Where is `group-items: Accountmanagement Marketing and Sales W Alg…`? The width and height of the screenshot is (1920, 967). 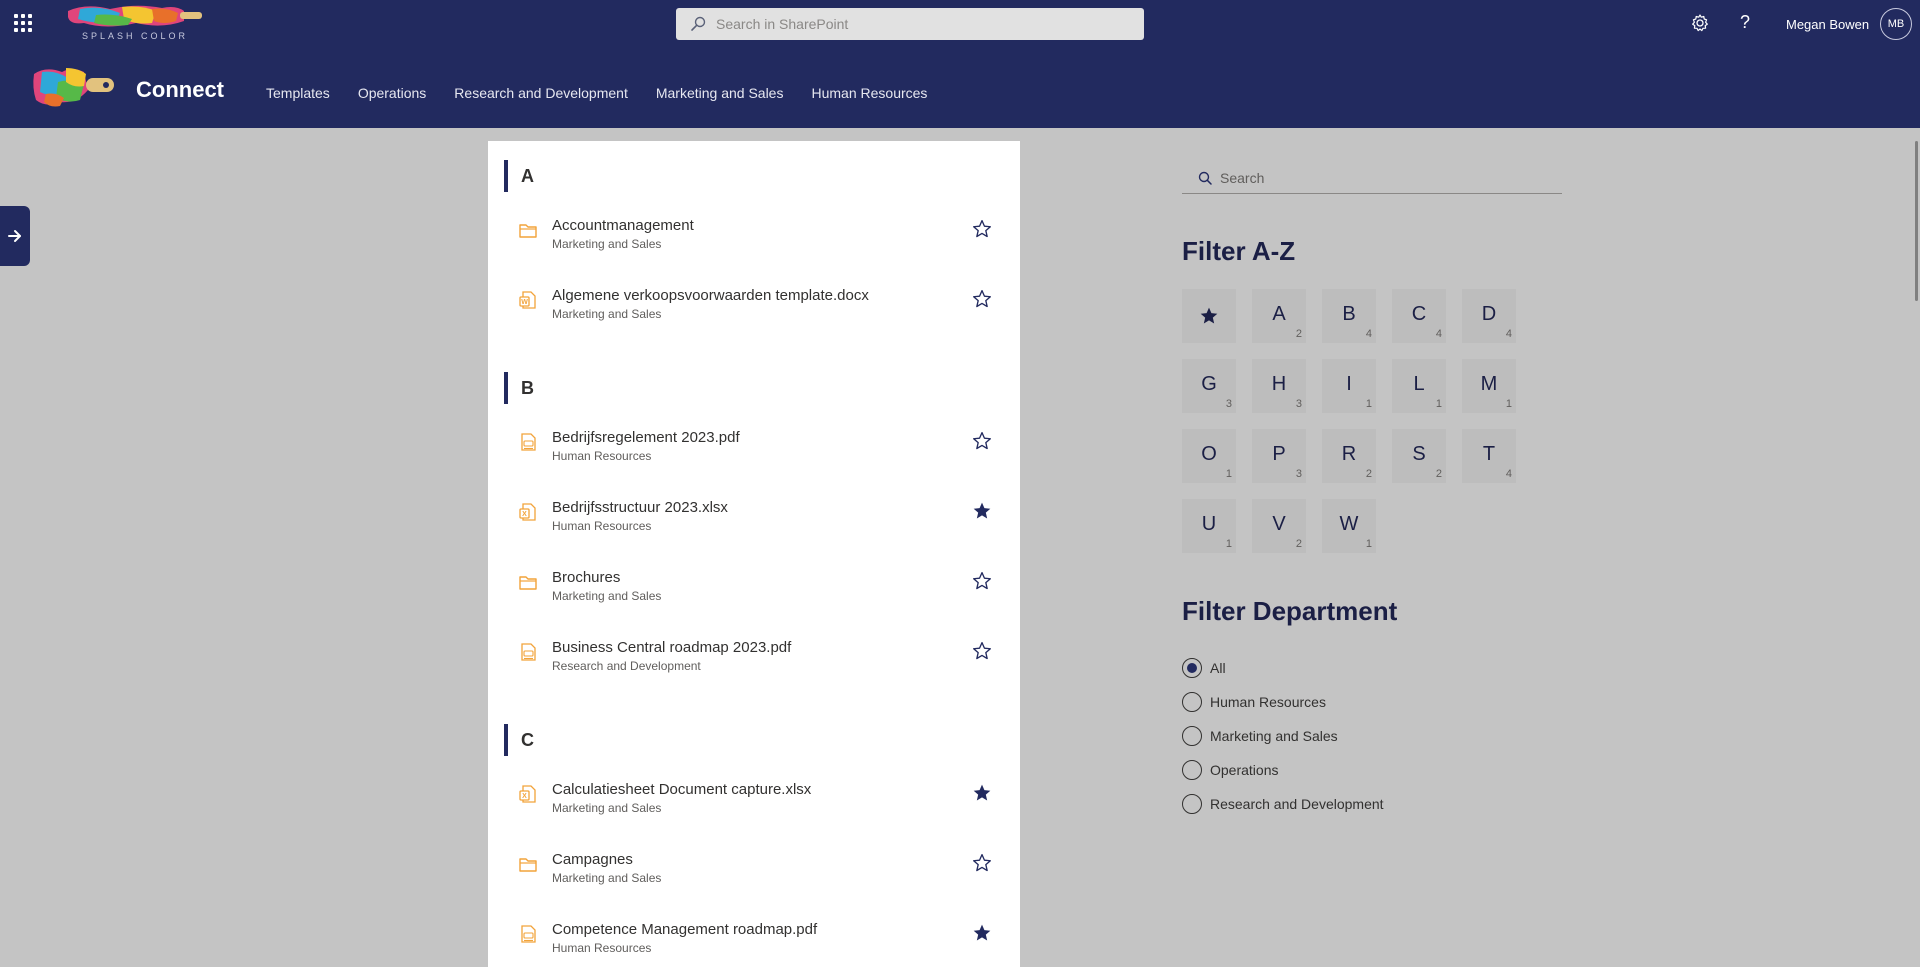 group-items: Accountmanagement Marketing and Sales W Alg… is located at coordinates (754, 276).